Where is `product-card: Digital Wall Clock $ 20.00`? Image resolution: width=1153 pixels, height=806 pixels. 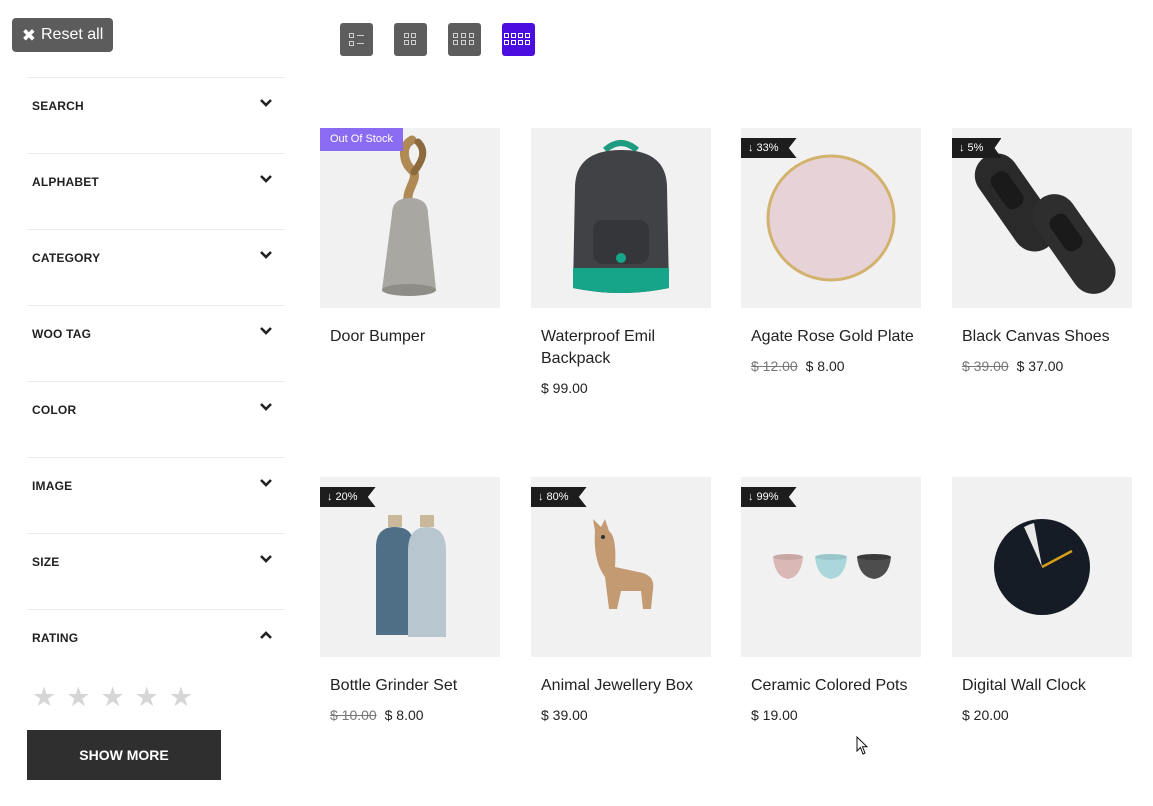 product-card: Digital Wall Clock $ 20.00 is located at coordinates (1042, 600).